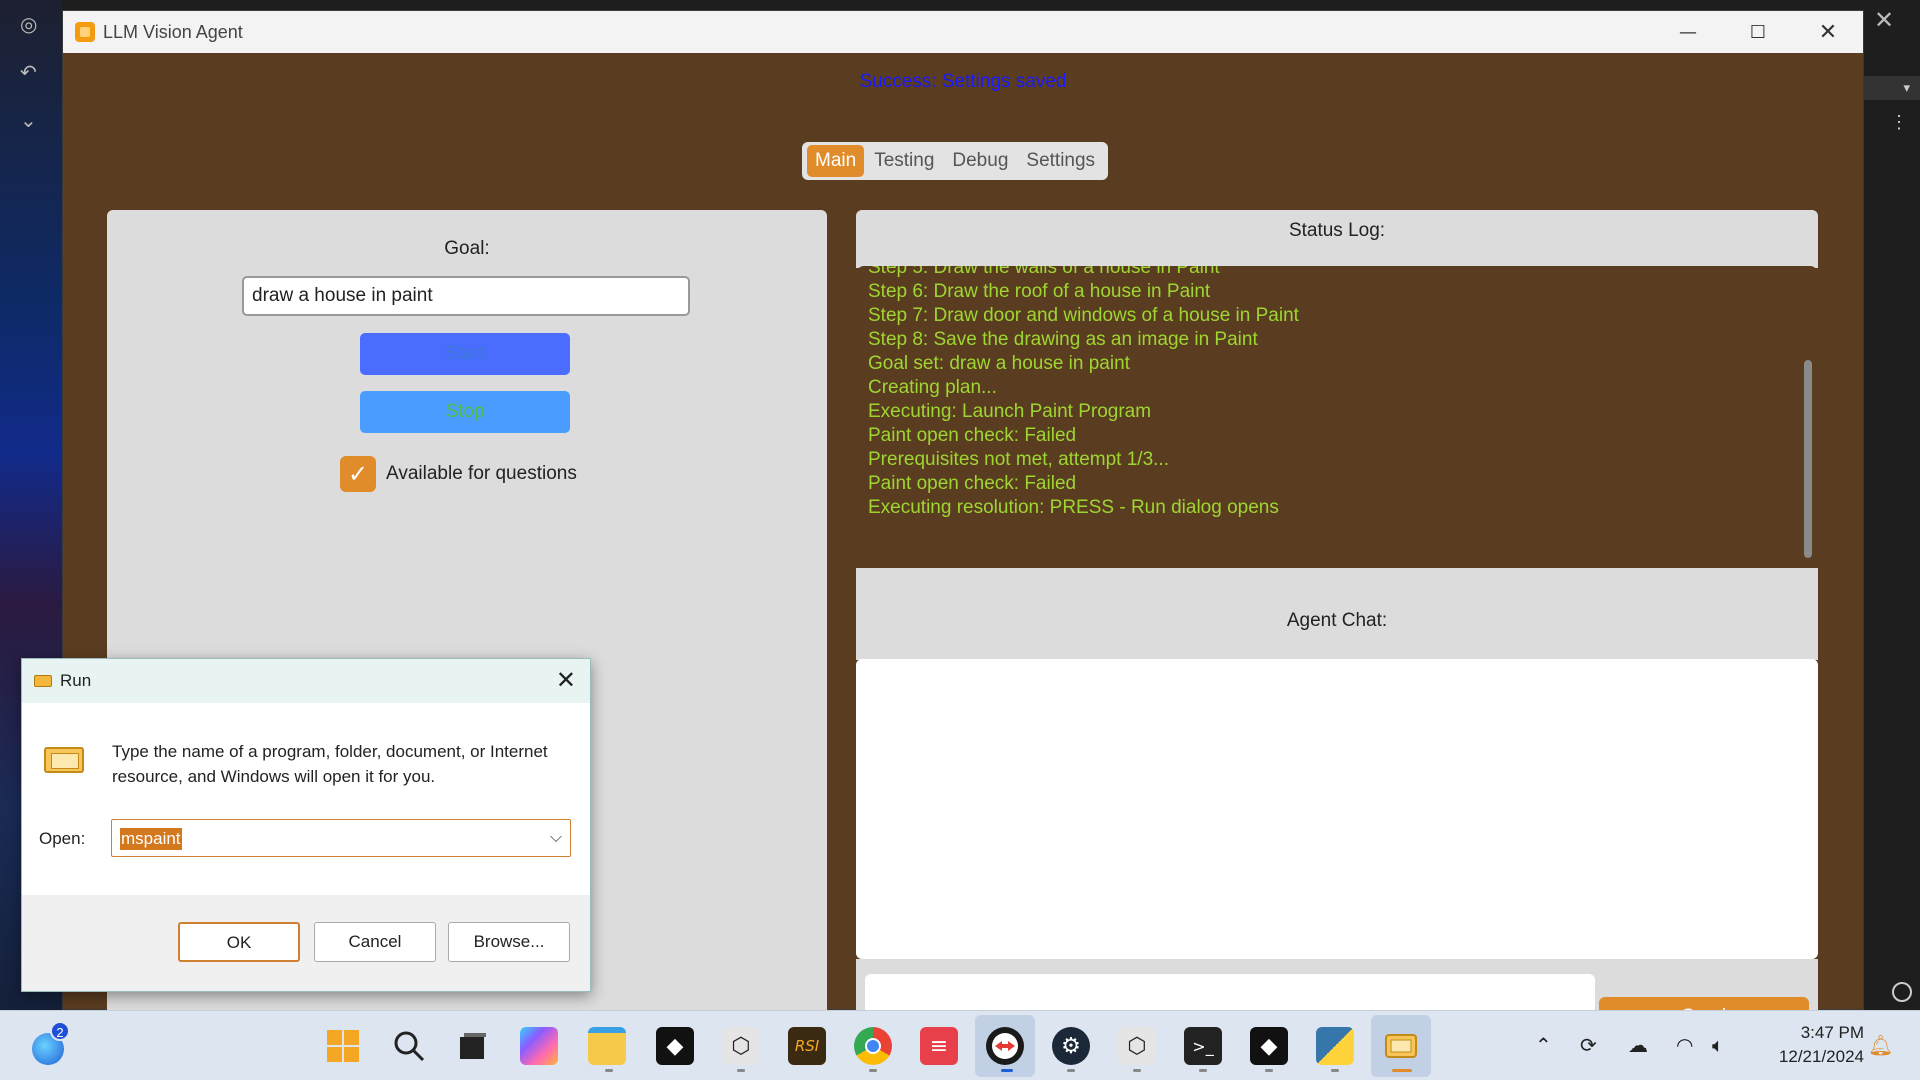  Describe the element at coordinates (343, 1046) in the screenshot. I see `windows-start-icon` at that location.